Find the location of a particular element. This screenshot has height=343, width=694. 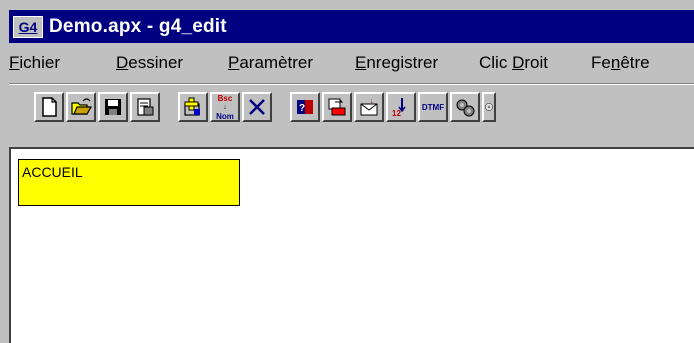

book-button: ? is located at coordinates (305, 107).